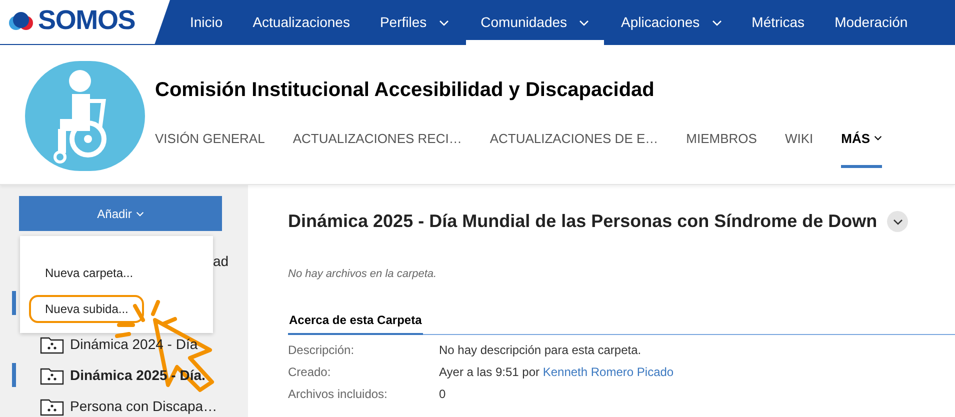  I want to click on detail-value: No hay descripción para esta carpeta., so click(540, 350).